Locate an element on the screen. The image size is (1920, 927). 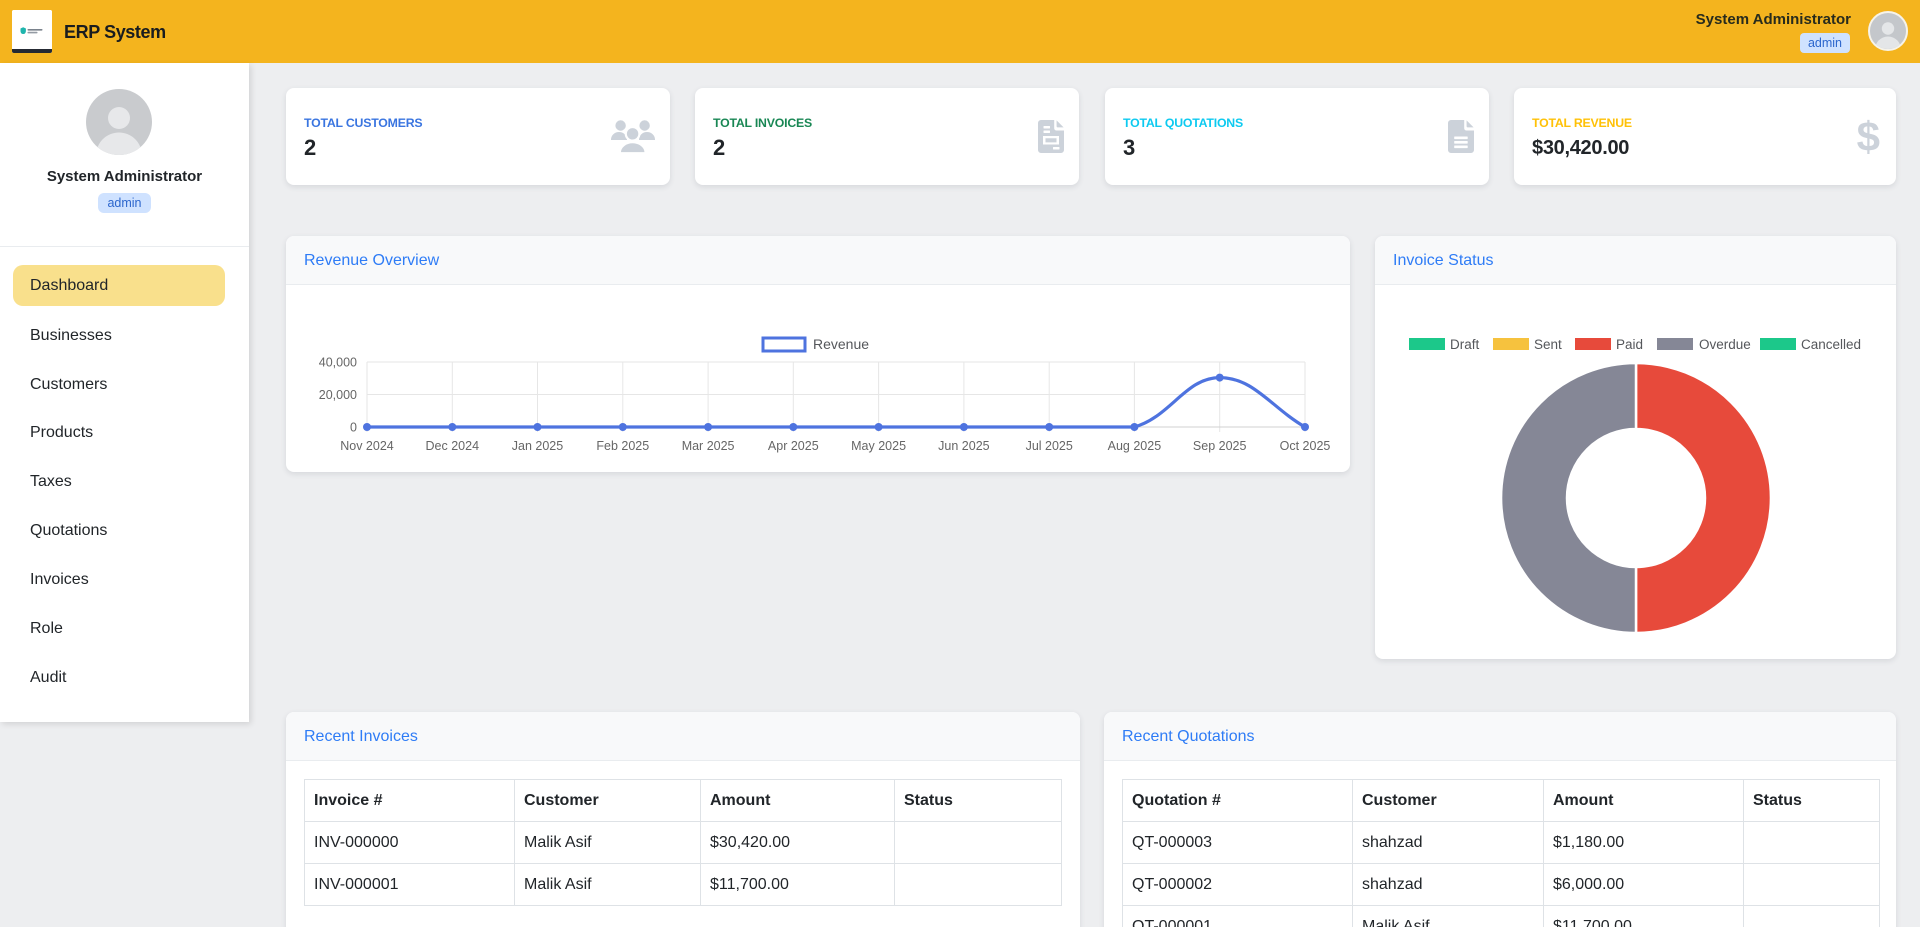
svg-text: May 2025 is located at coordinates (878, 446).